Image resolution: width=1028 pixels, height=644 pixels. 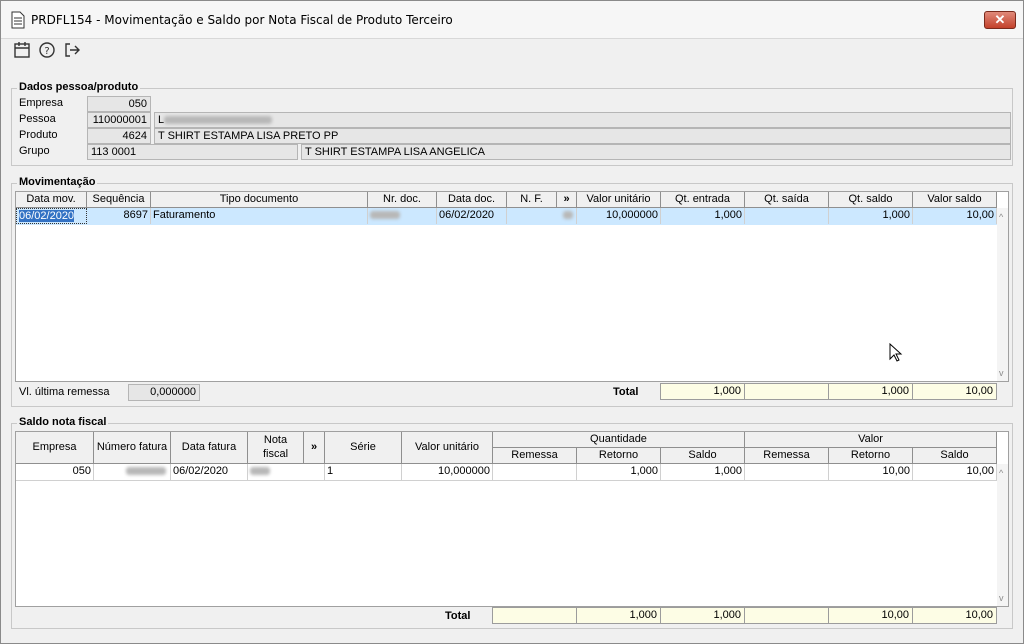 What do you see at coordinates (402, 216) in the screenshot?
I see `cell-nr-doc` at bounding box center [402, 216].